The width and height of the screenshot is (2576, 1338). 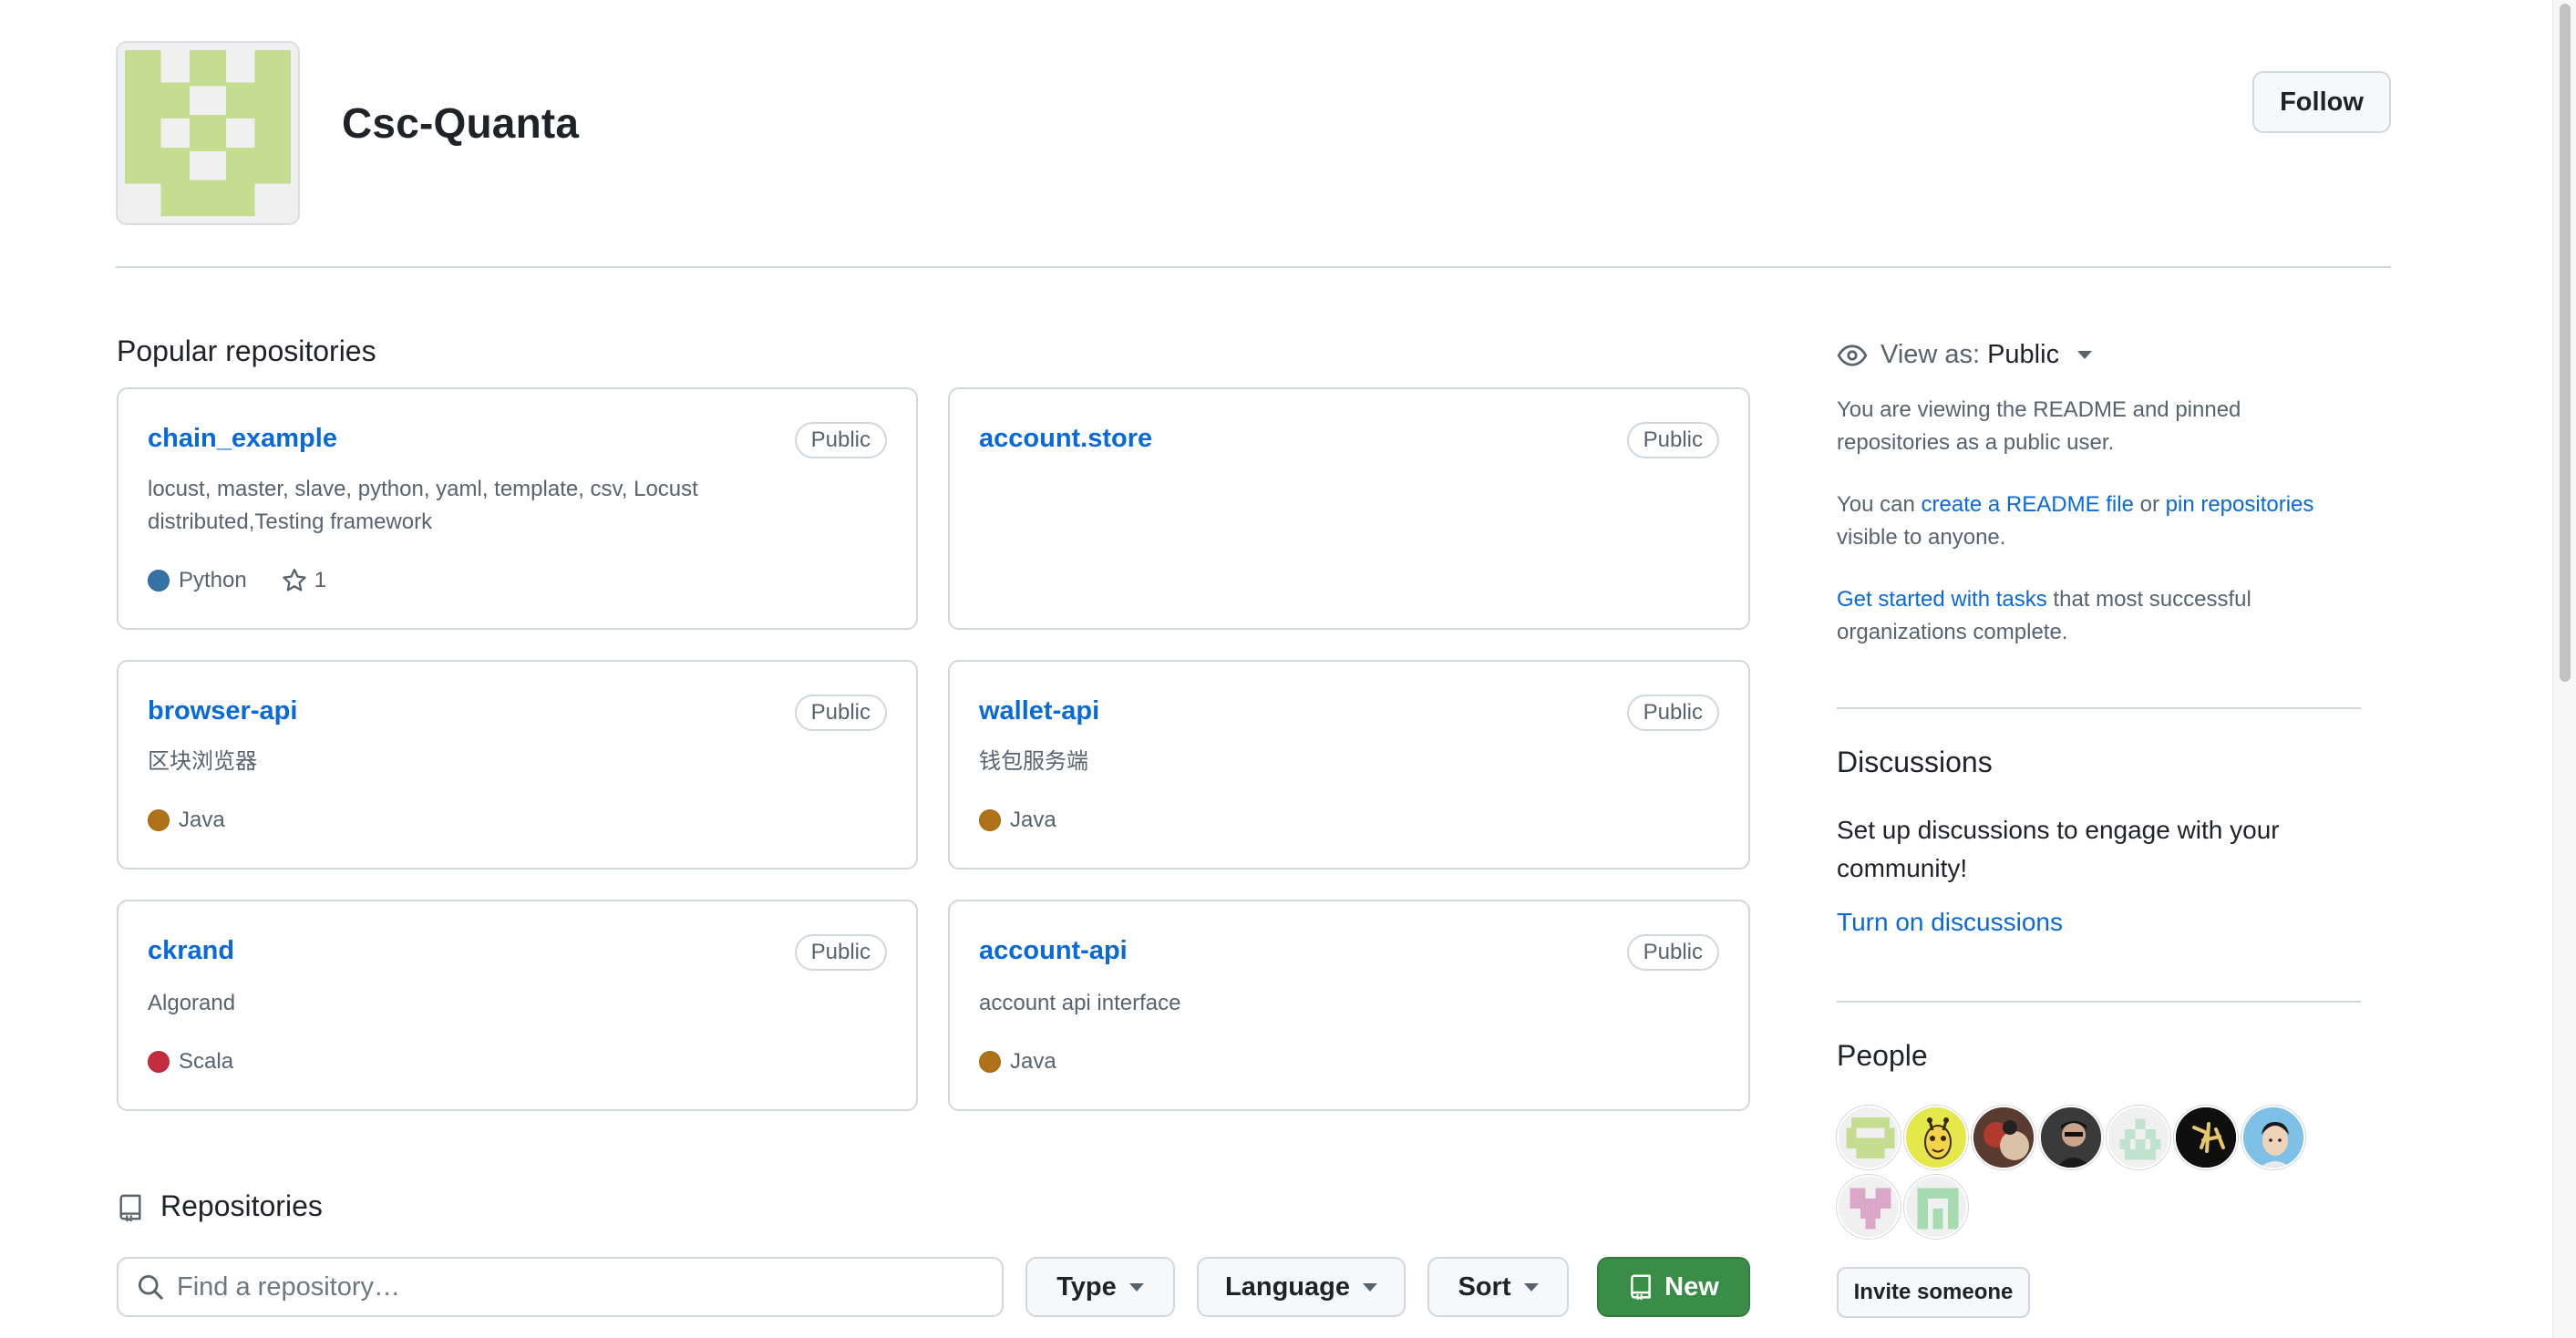 What do you see at coordinates (2028, 504) in the screenshot?
I see `create-readme-link: create a README file` at bounding box center [2028, 504].